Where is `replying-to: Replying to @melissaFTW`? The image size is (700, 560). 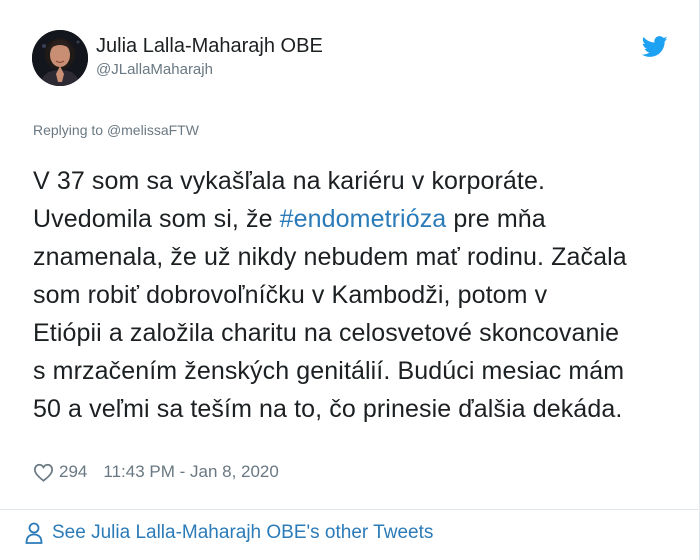 replying-to: Replying to @melissaFTW is located at coordinates (116, 130).